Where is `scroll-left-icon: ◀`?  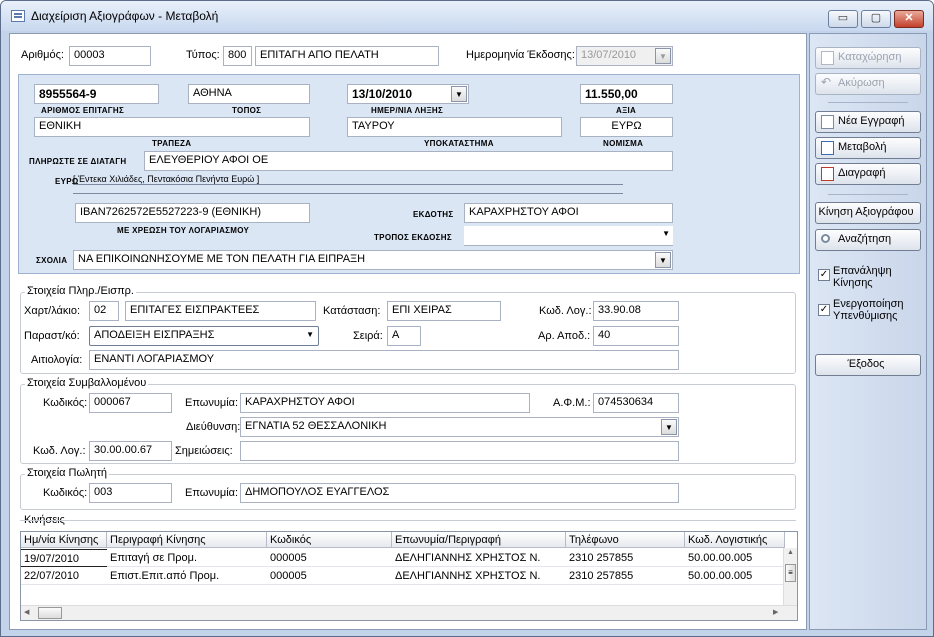 scroll-left-icon: ◀ is located at coordinates (26, 612).